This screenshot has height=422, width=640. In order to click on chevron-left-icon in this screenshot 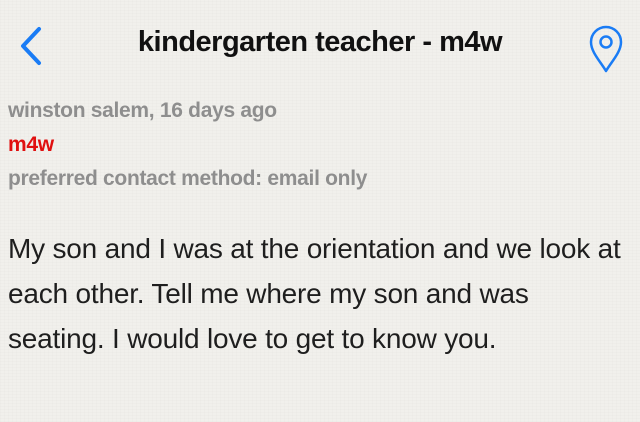, I will do `click(31, 46)`.